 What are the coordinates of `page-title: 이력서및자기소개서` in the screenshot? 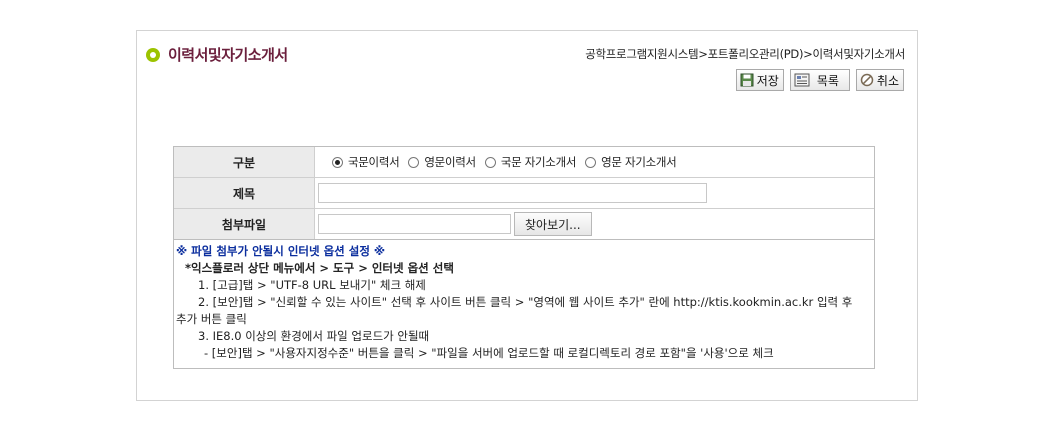 It's located at (228, 55).